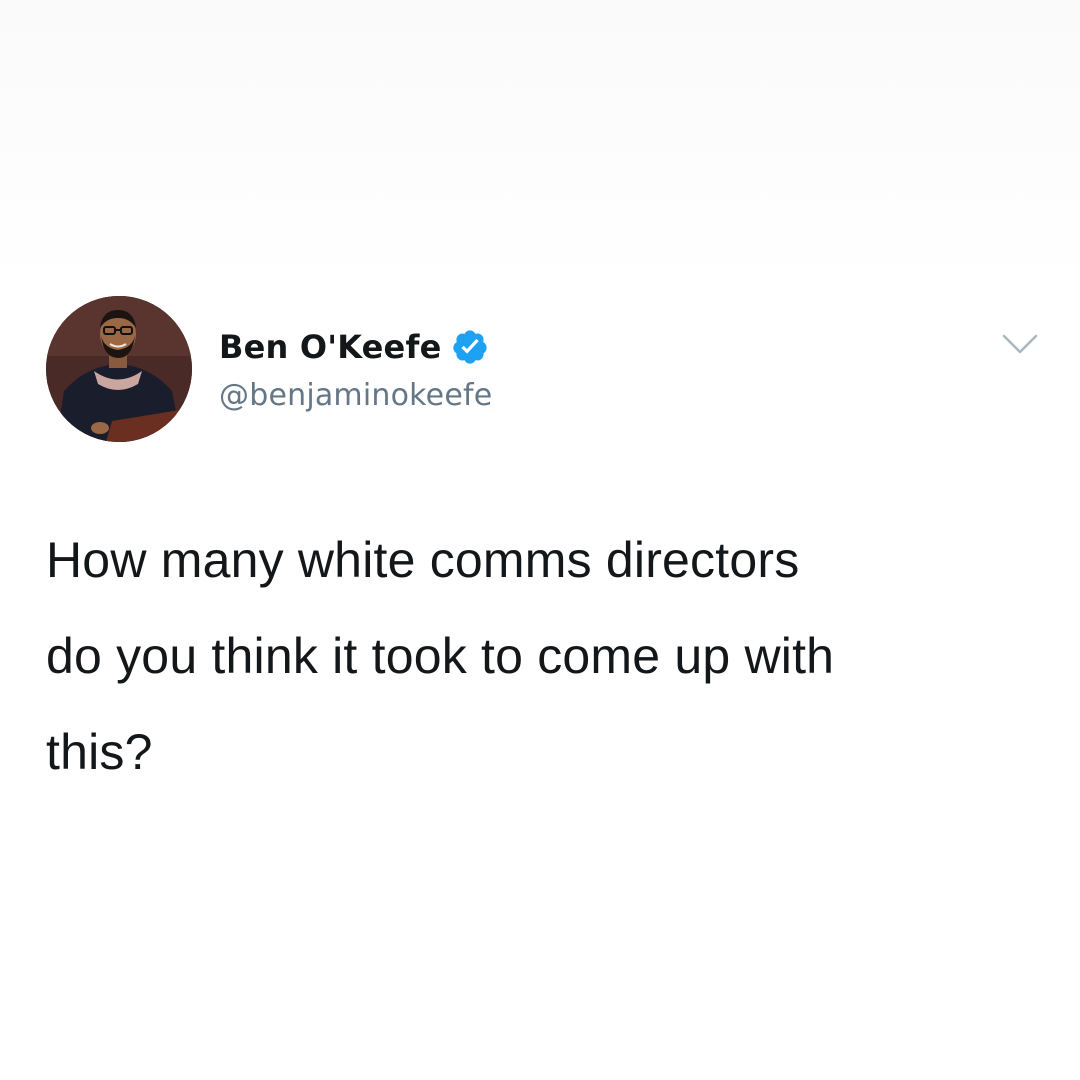 The image size is (1080, 1080). I want to click on author-name-row: Ben O'Keefe, so click(354, 347).